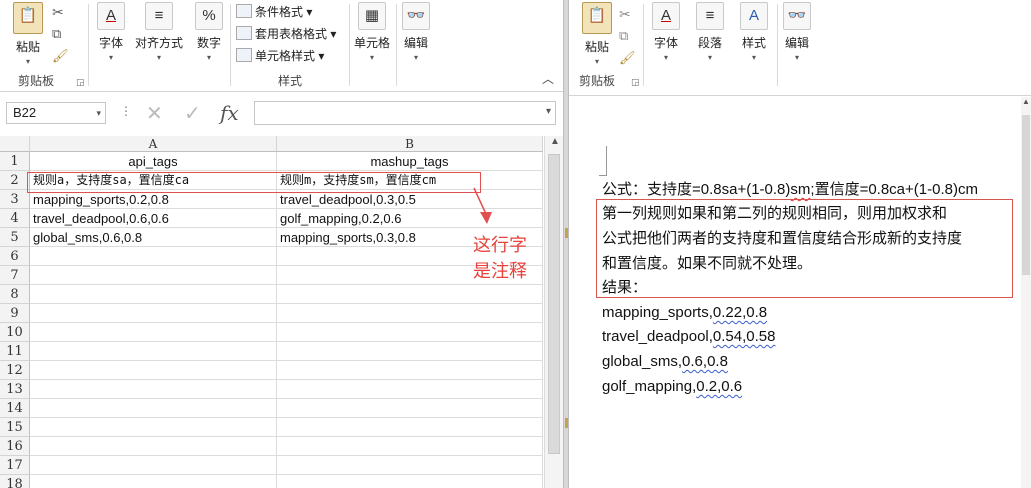  I want to click on binoculars-icon: 👓, so click(416, 16).